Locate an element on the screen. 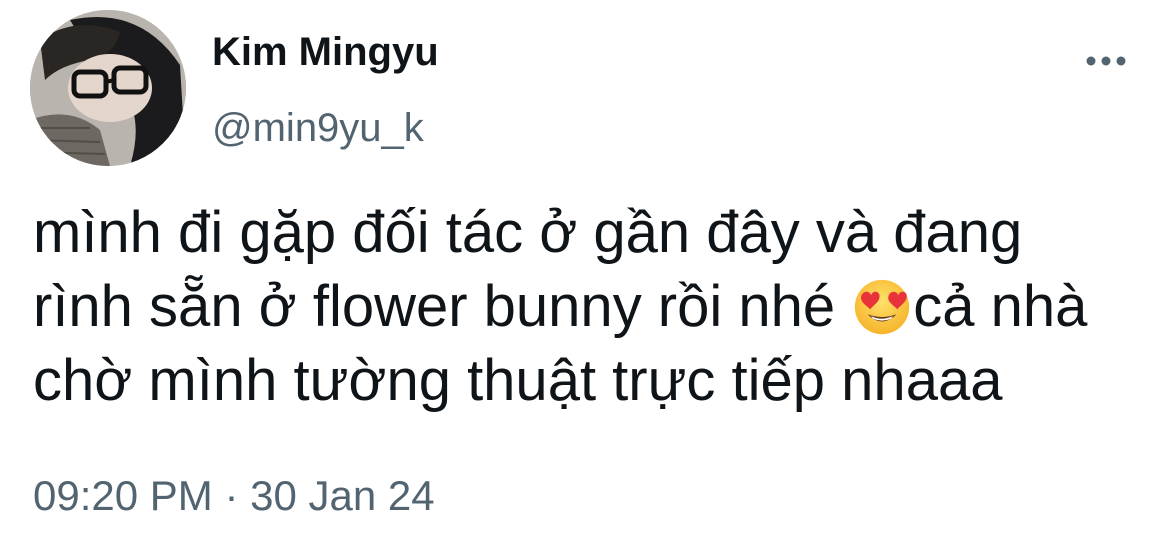 This screenshot has width=1170, height=542. more-options-button is located at coordinates (1106, 61).